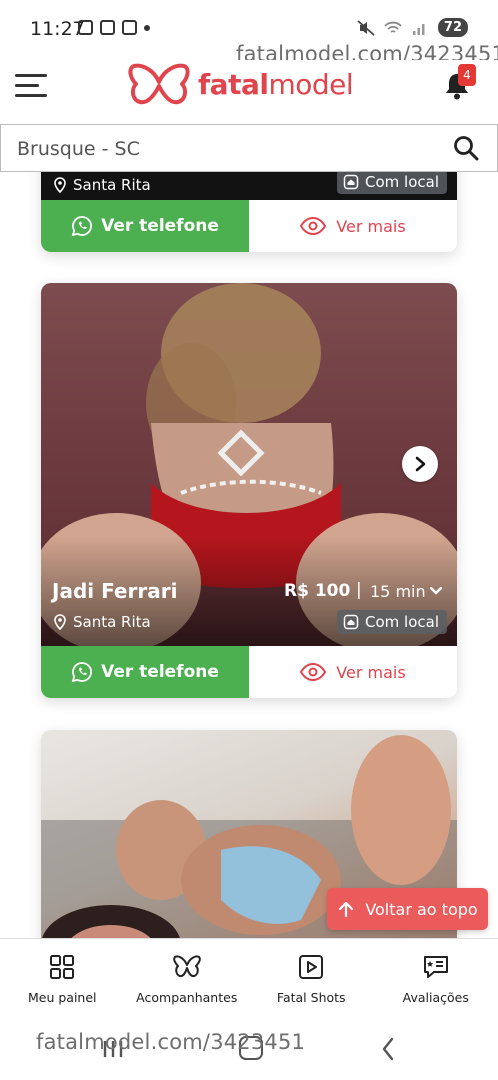 The width and height of the screenshot is (498, 1080). Describe the element at coordinates (31, 87) in the screenshot. I see `menu-button` at that location.